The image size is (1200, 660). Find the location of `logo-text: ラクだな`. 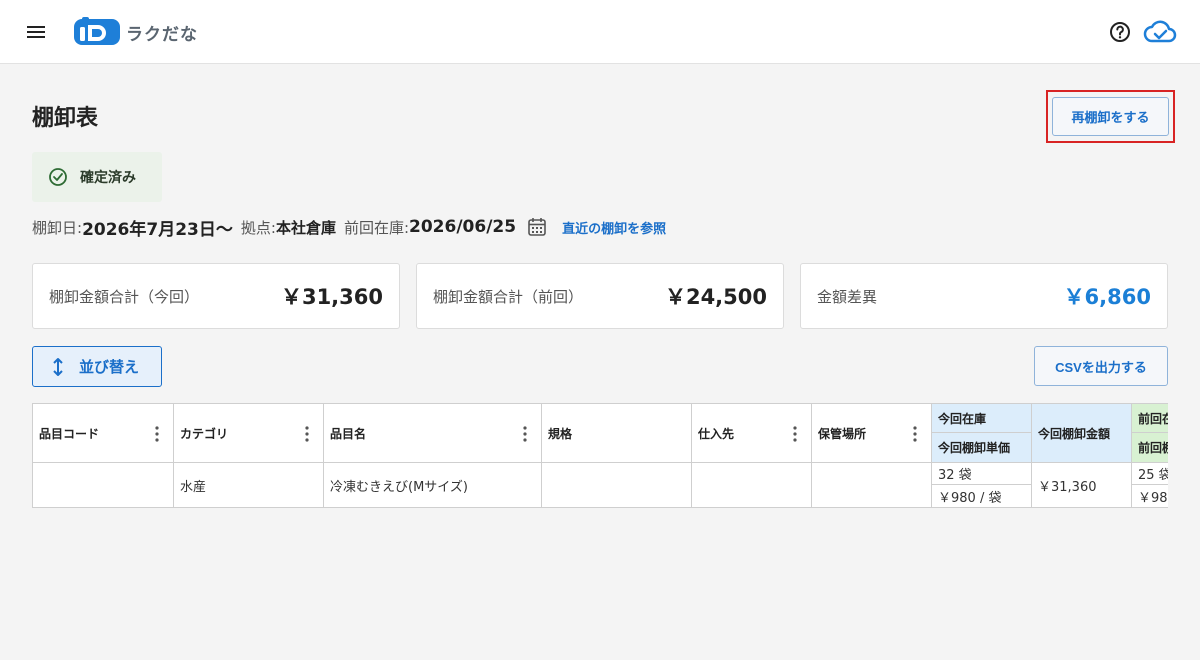

logo-text: ラクだな is located at coordinates (162, 34).